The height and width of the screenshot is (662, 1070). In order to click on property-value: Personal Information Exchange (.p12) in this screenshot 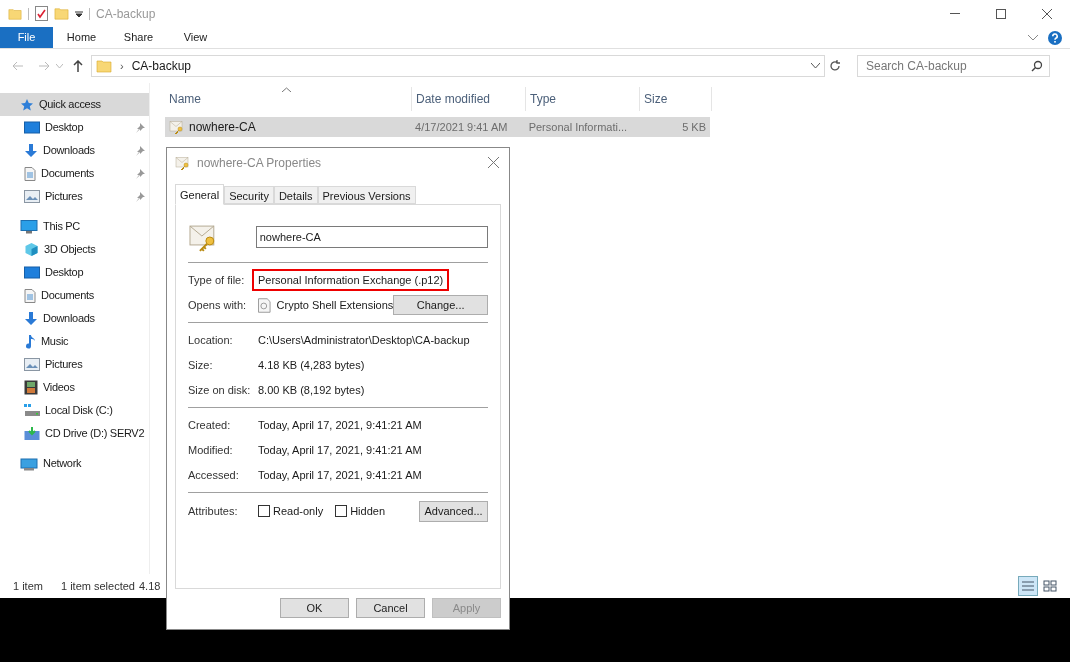, I will do `click(351, 280)`.